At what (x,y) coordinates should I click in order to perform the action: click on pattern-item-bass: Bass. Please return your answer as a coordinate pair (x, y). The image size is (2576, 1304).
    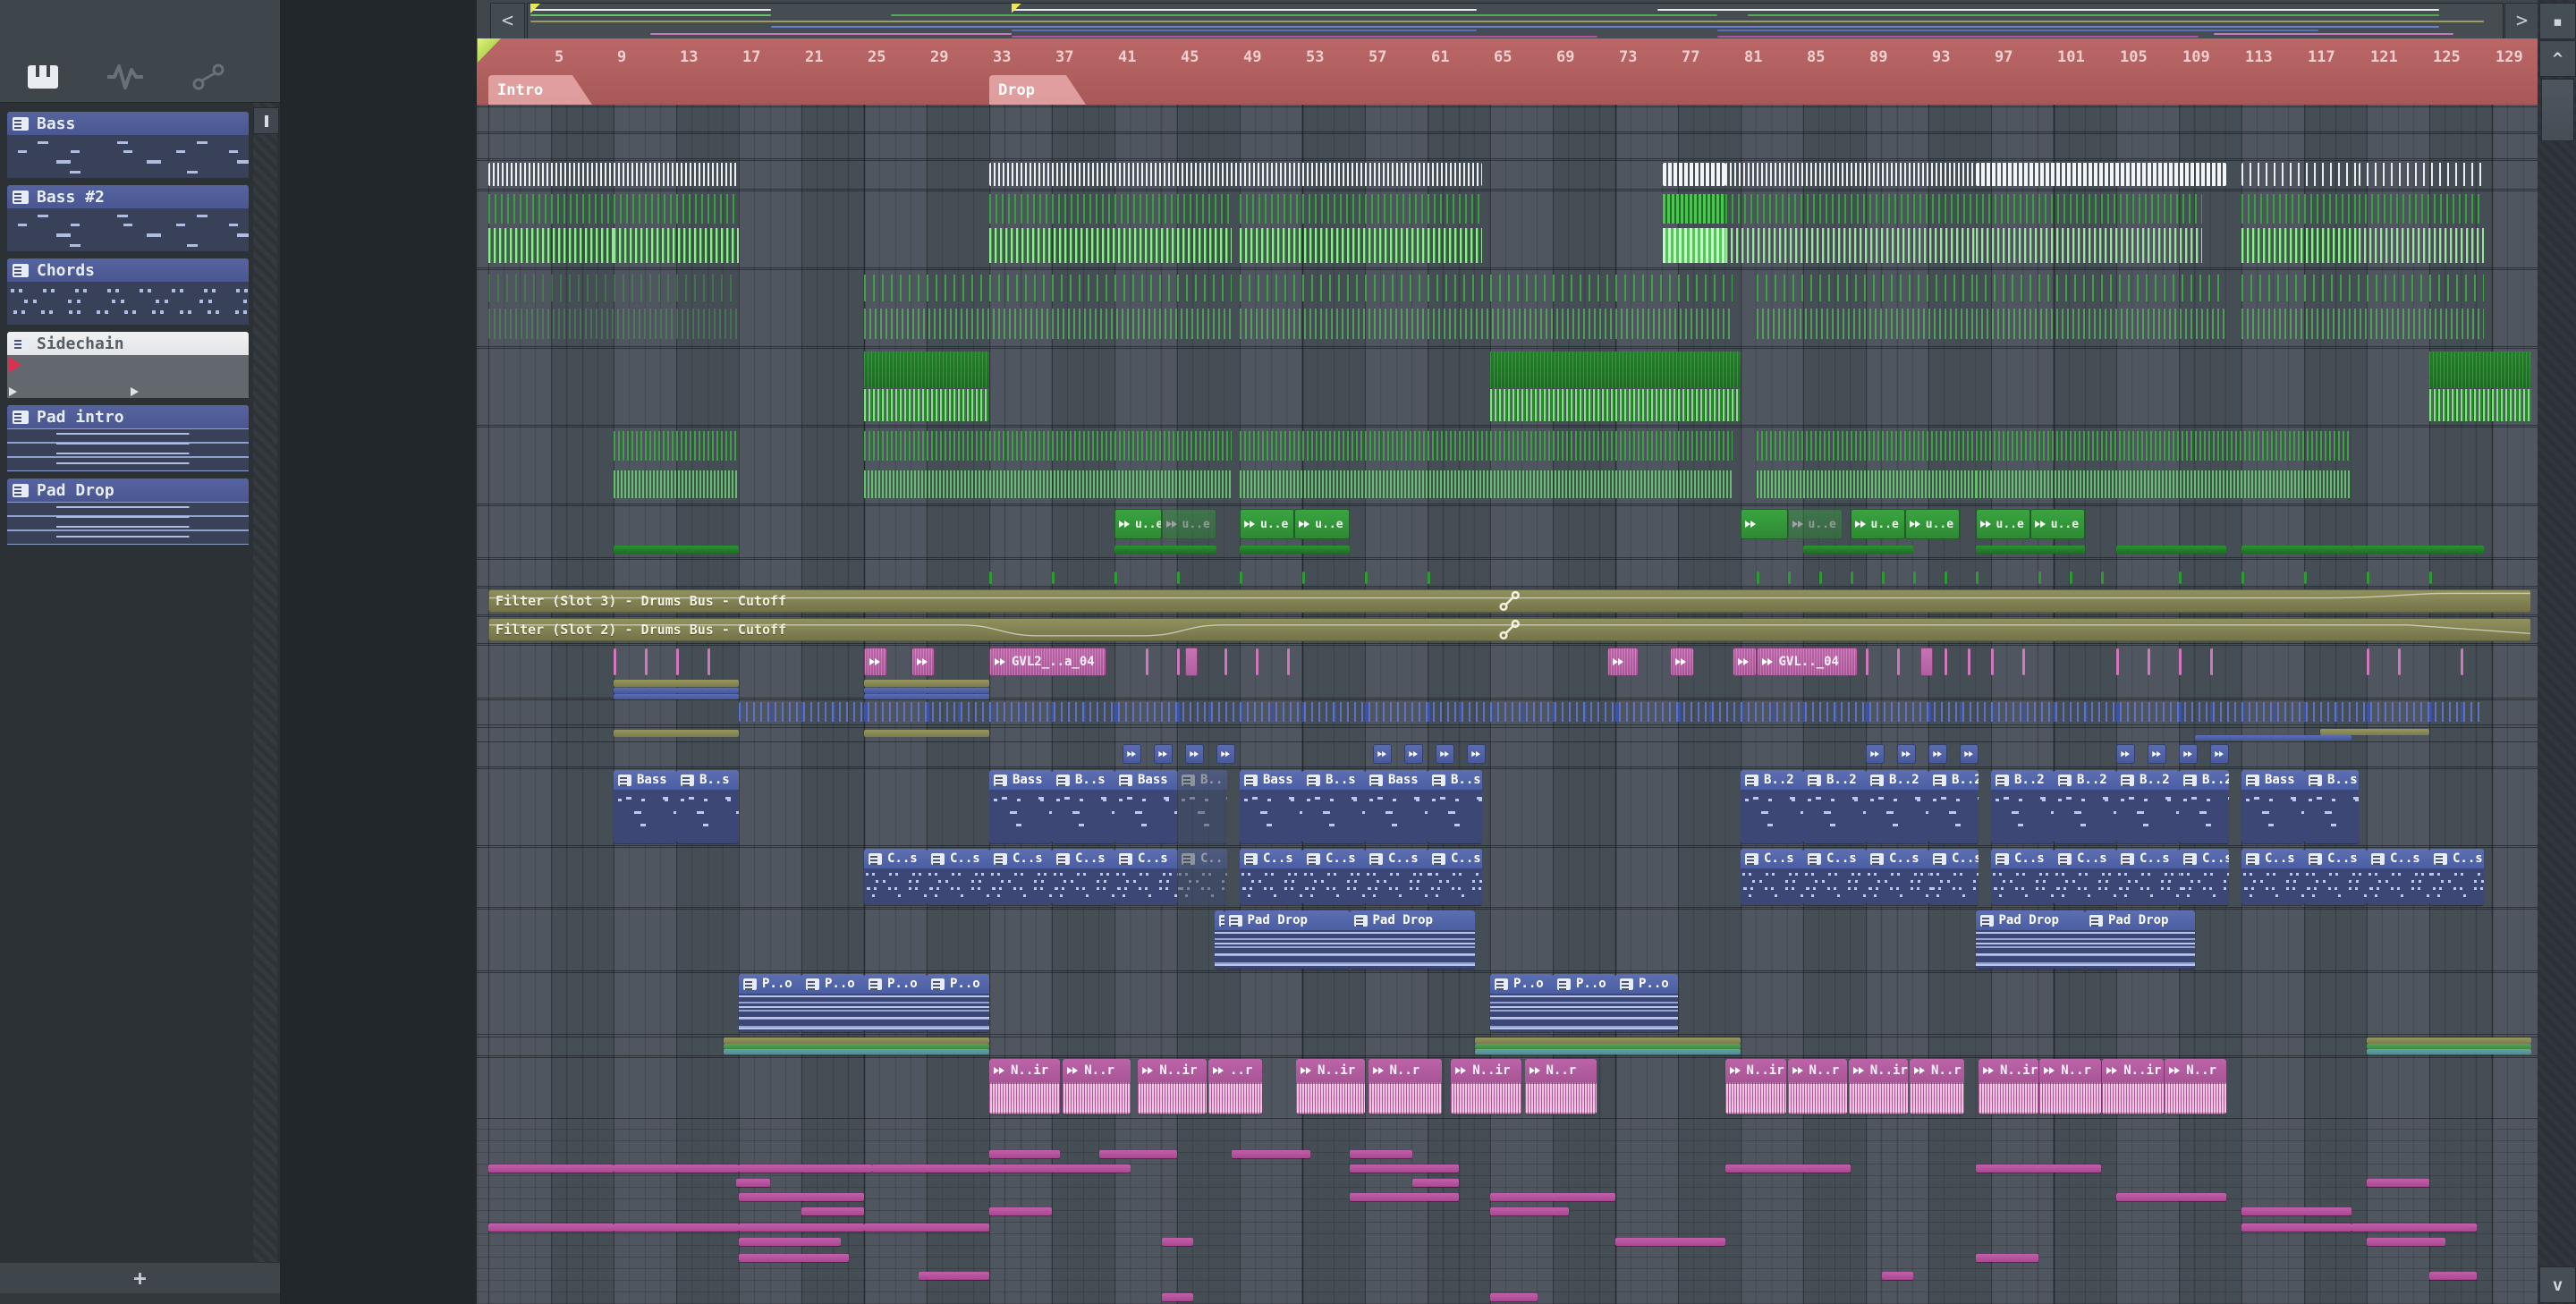
    Looking at the image, I should click on (128, 145).